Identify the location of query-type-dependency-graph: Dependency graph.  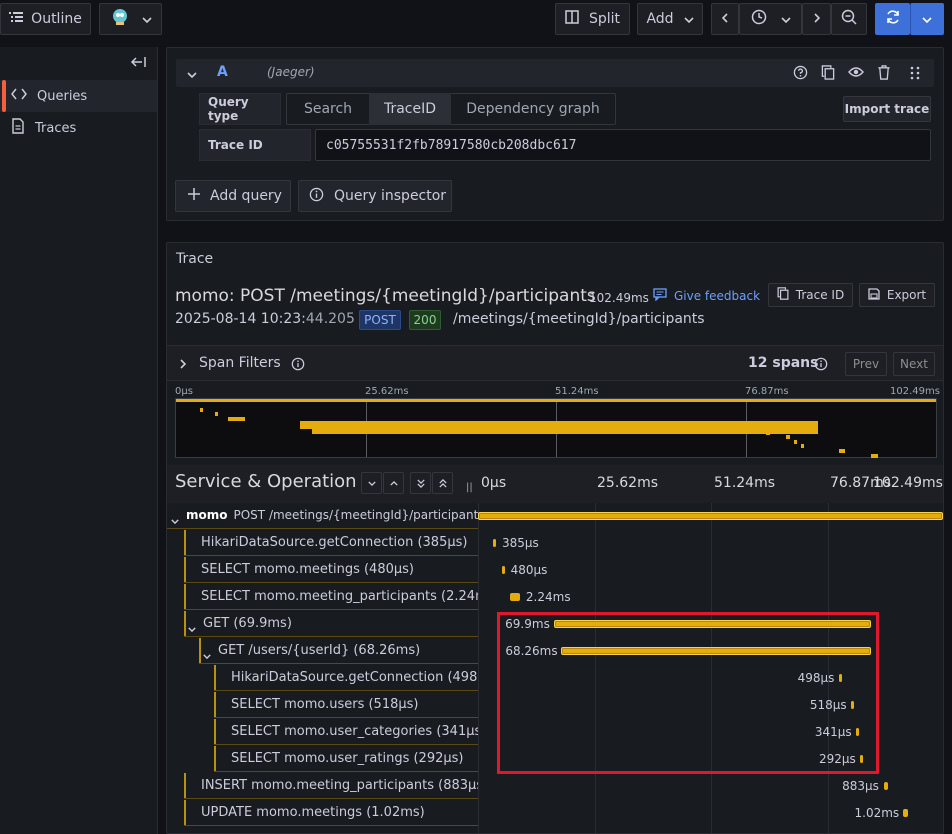
(533, 109).